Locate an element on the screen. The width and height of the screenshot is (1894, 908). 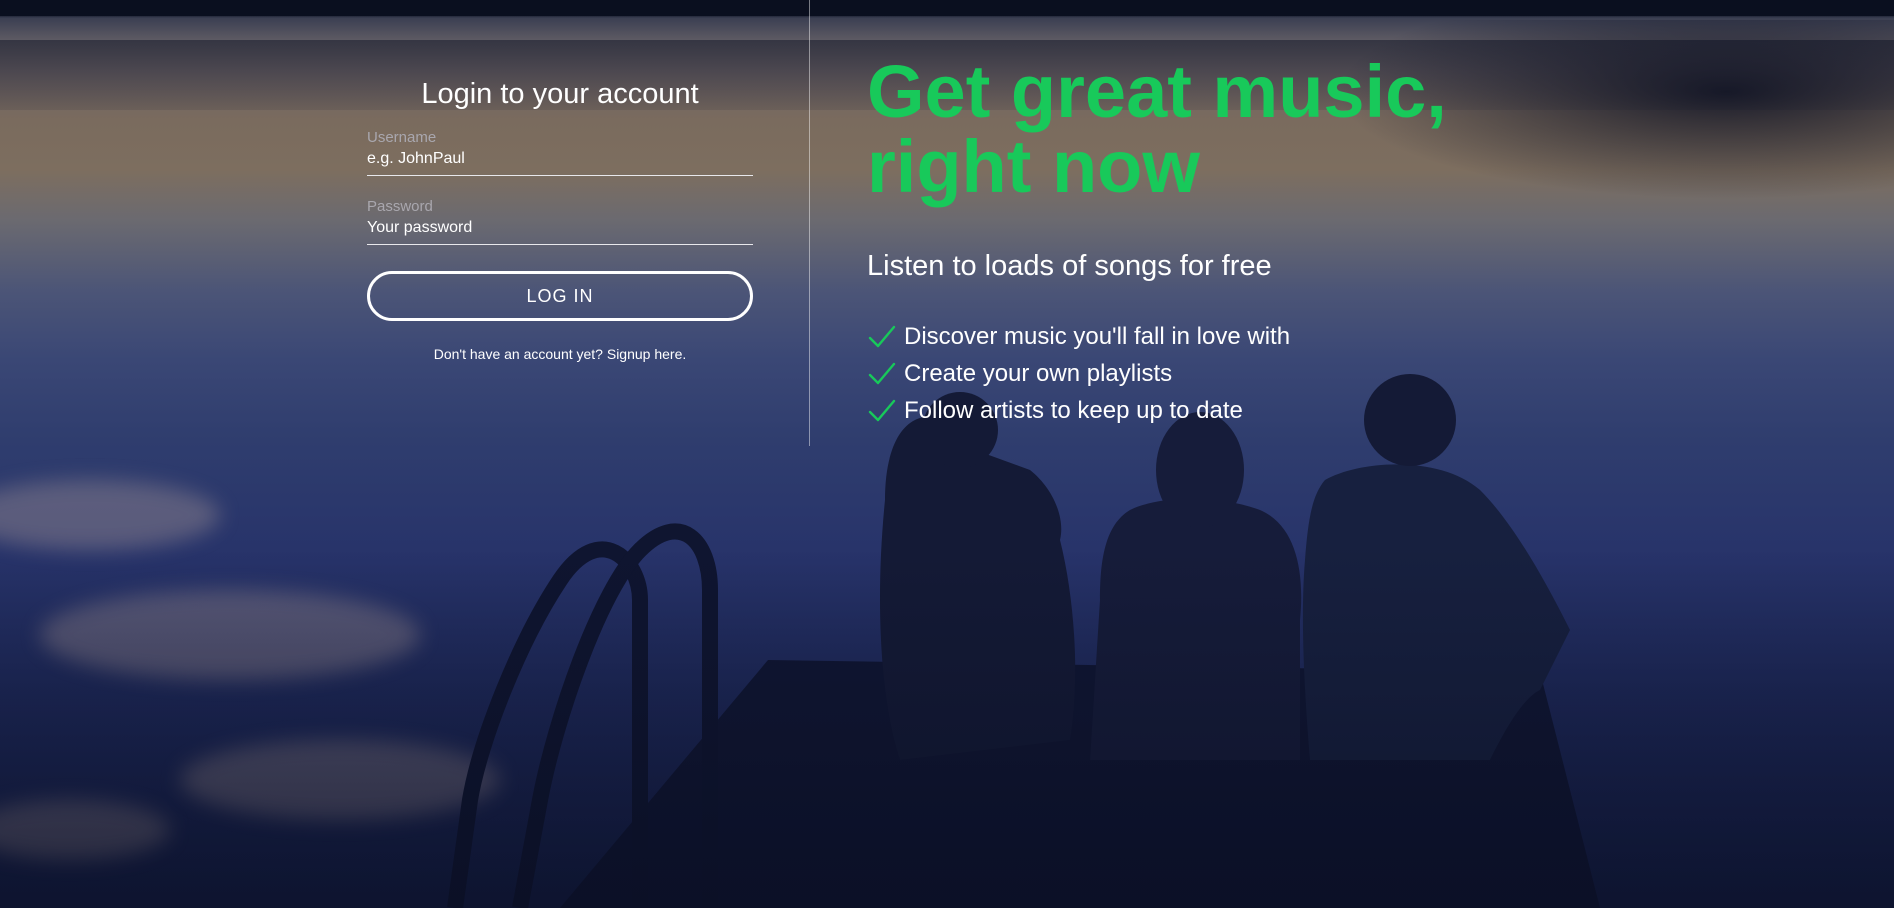
login-title: Login to your account is located at coordinates (560, 94).